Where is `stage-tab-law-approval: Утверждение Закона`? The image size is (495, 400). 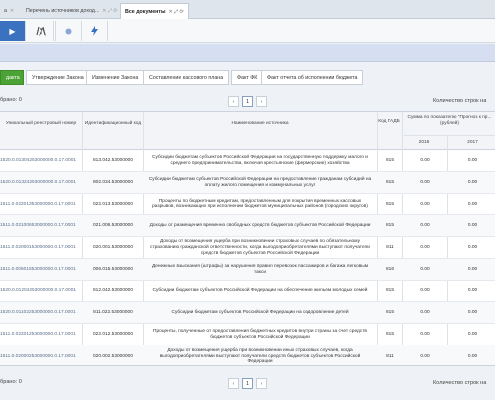
stage-tab-law-approval: Утверждение Закона is located at coordinates (58, 77).